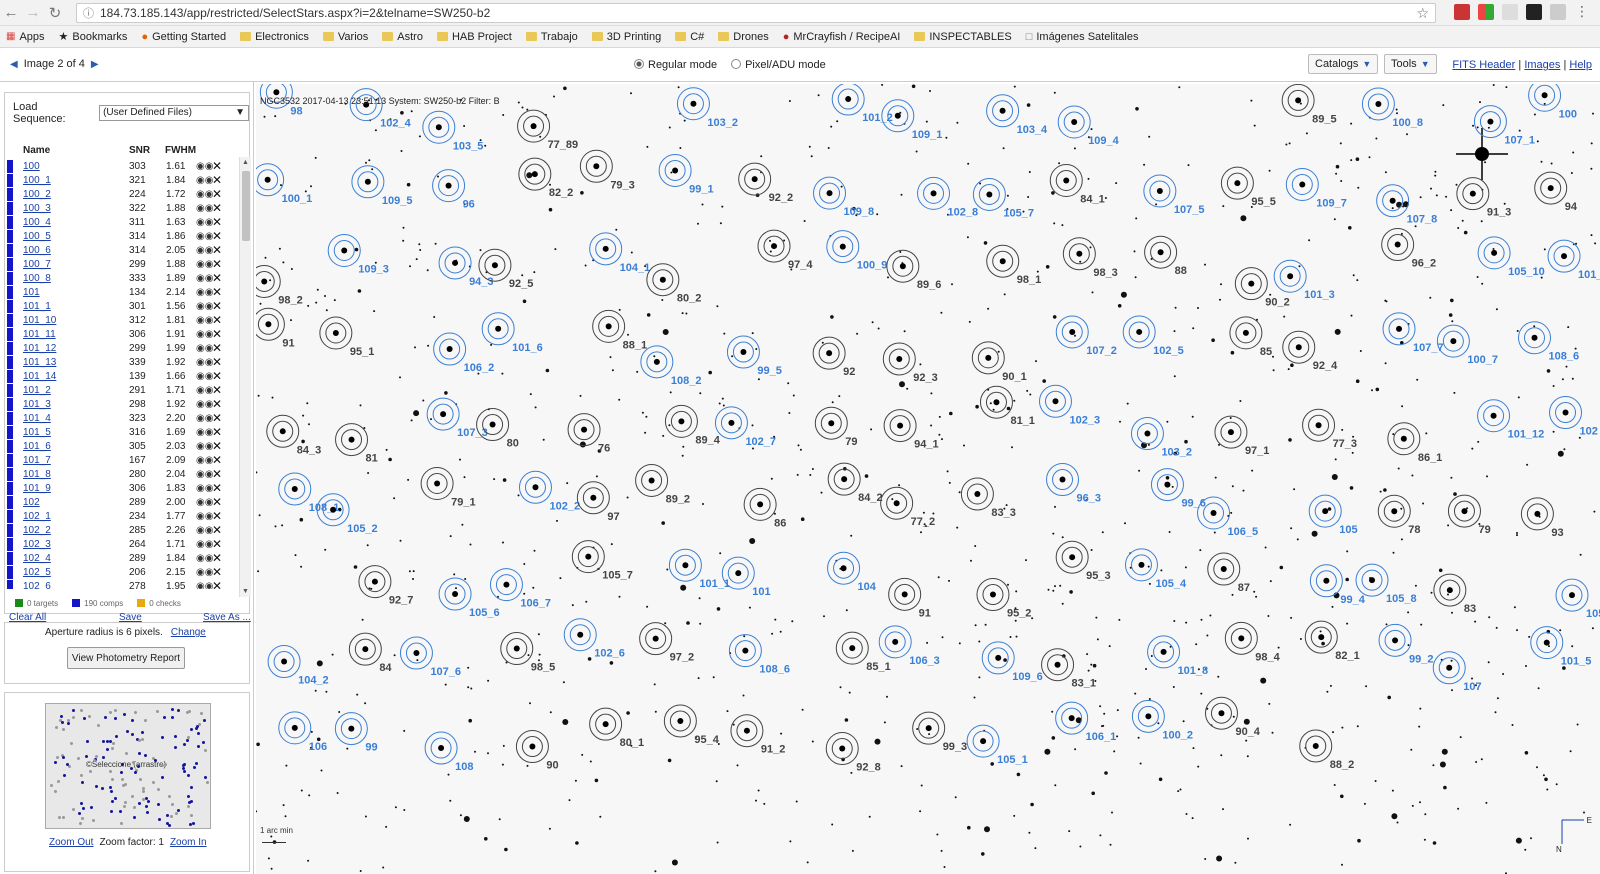  Describe the element at coordinates (37, 558) in the screenshot. I see `star-name-link: 102_4` at that location.